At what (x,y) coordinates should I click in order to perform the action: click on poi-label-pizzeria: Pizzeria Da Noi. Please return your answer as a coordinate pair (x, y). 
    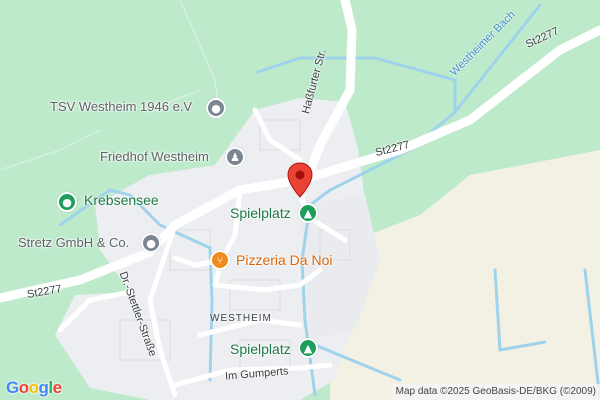
    Looking at the image, I should click on (284, 260).